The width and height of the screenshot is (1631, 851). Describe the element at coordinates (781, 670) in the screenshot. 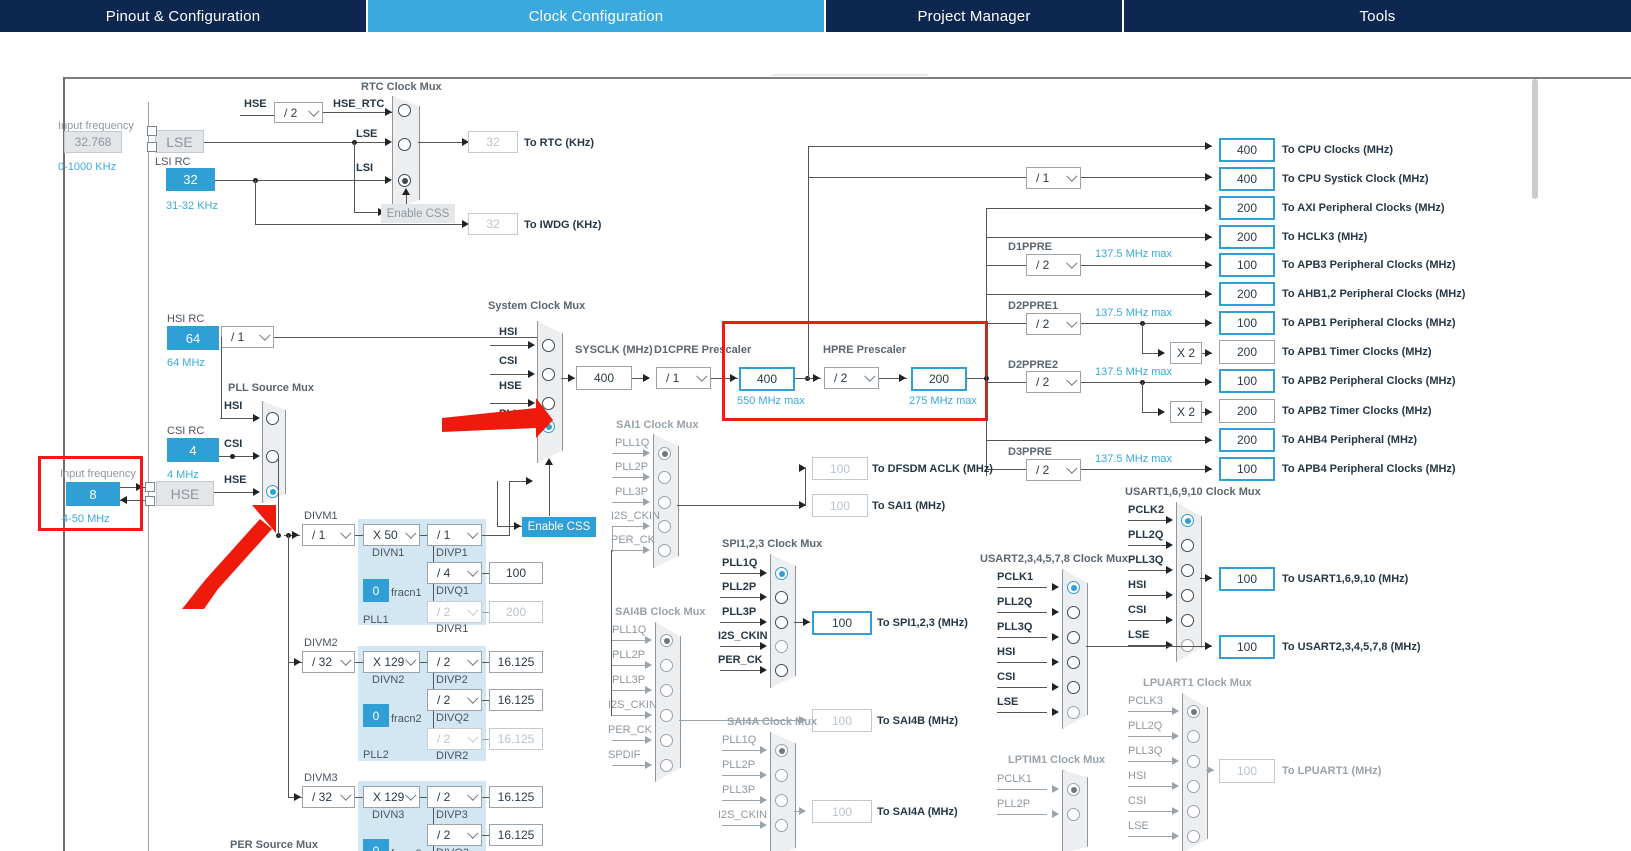

I see `spi-mux-radio-per-ck` at that location.